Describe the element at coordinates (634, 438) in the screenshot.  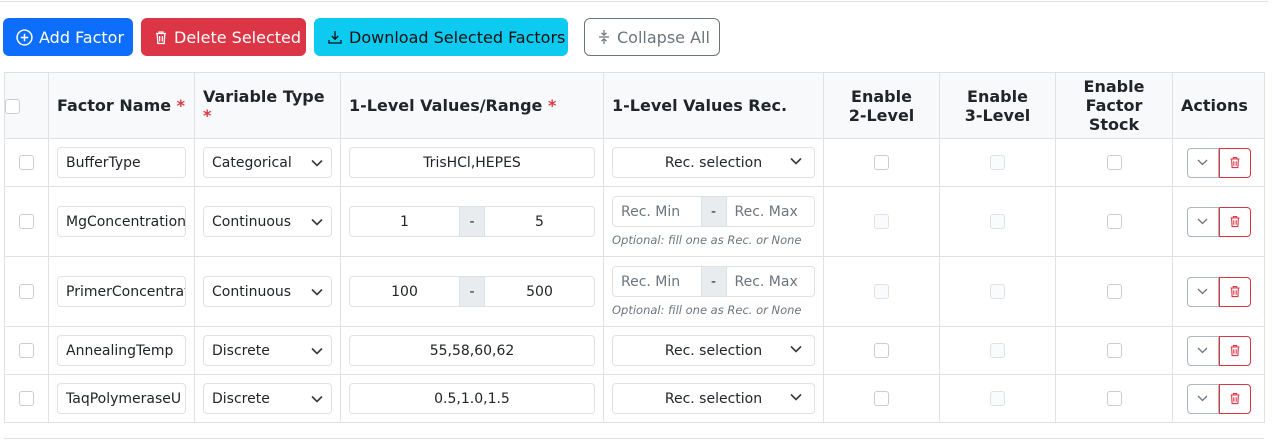
I see `bottom-divider` at that location.